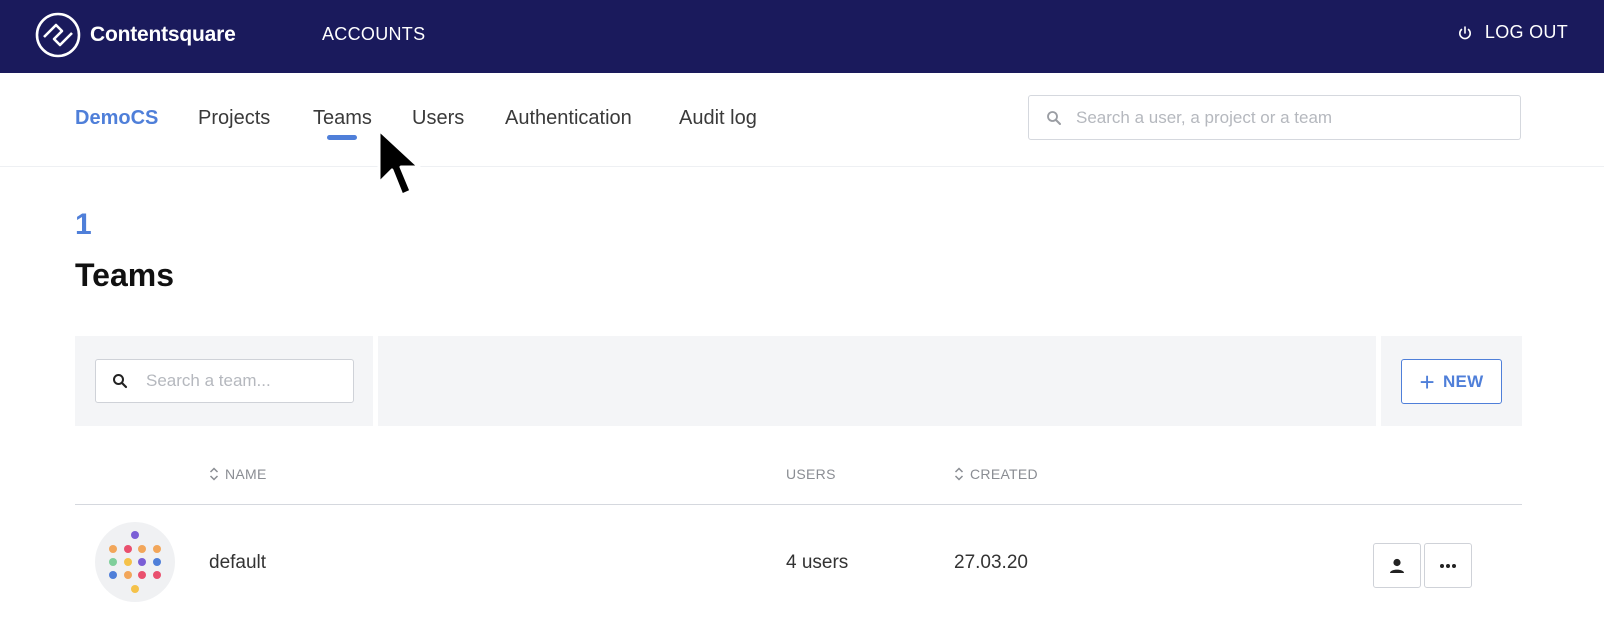 Image resolution: width=1604 pixels, height=628 pixels. I want to click on manage-users-button, so click(1397, 565).